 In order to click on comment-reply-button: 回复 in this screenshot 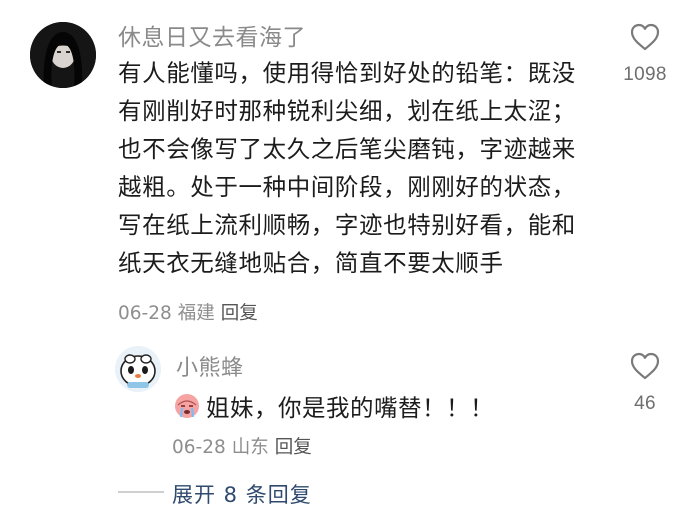, I will do `click(239, 313)`.